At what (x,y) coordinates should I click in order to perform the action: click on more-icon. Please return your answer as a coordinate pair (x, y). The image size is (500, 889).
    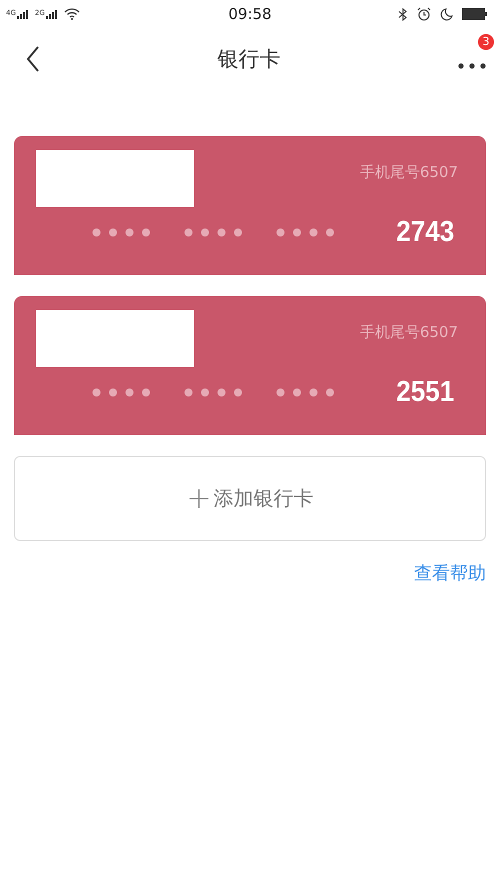
    Looking at the image, I should click on (472, 65).